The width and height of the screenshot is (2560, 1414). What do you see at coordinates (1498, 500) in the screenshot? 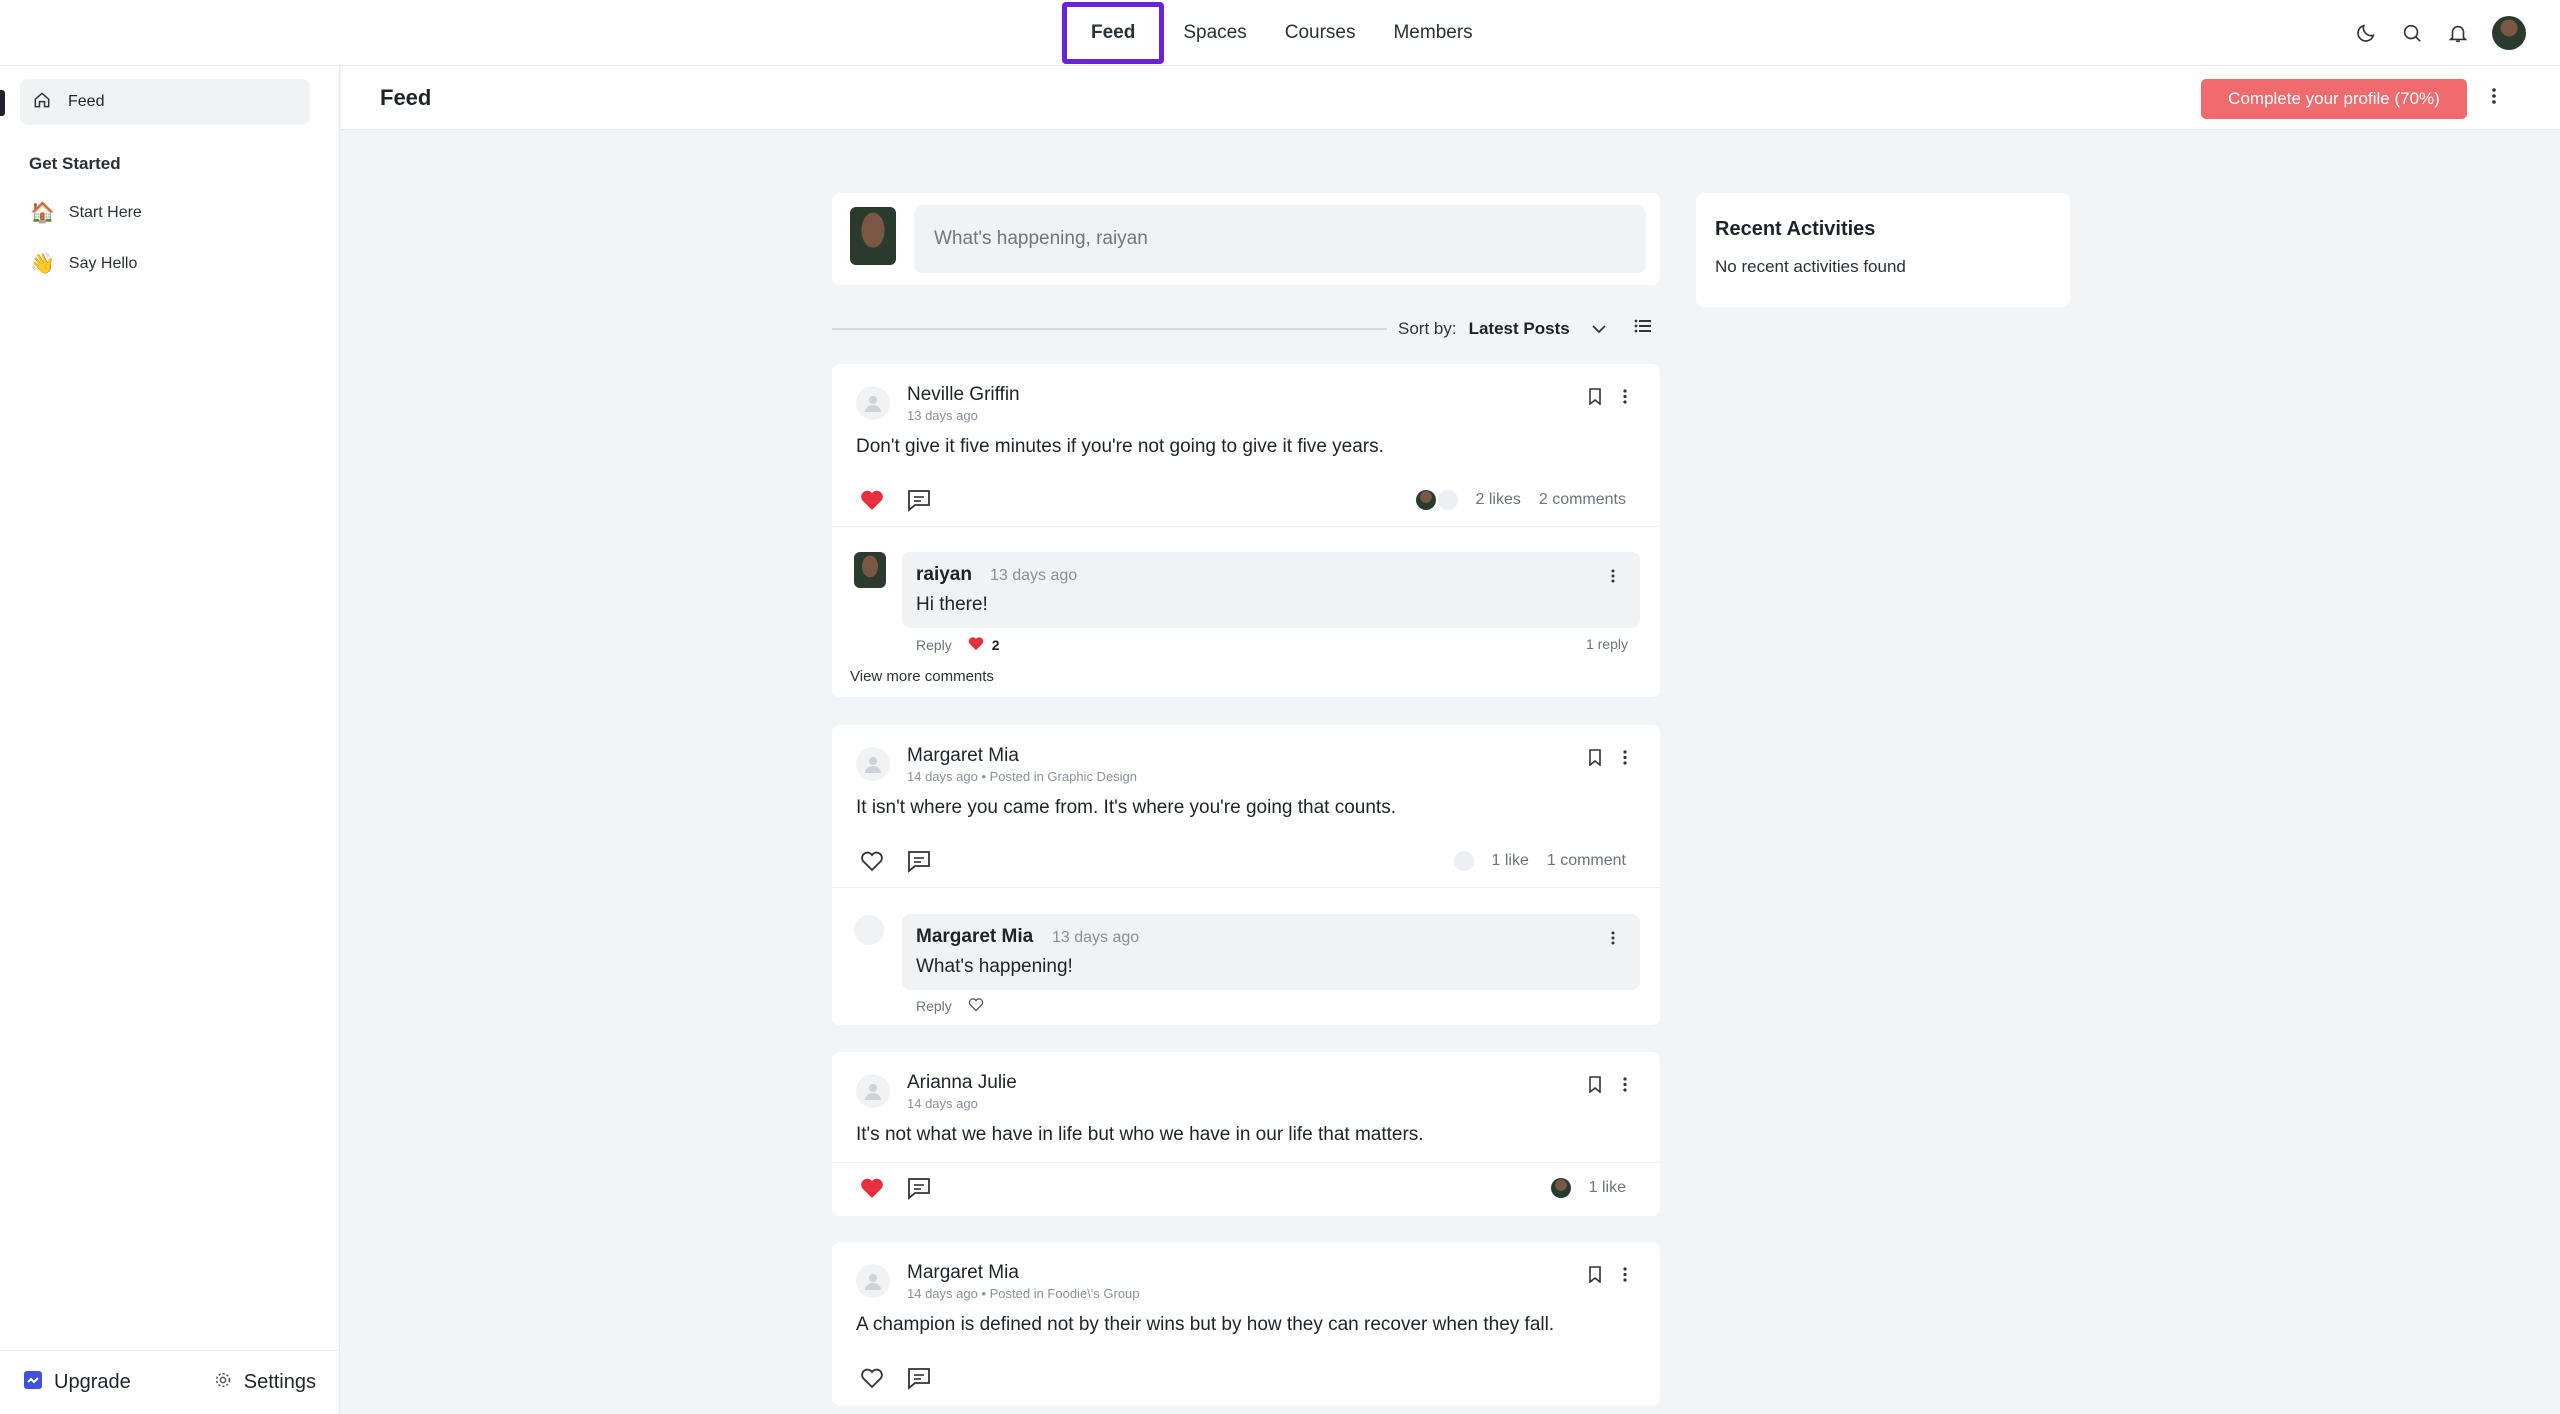
I see `likes-count: 2 likes` at bounding box center [1498, 500].